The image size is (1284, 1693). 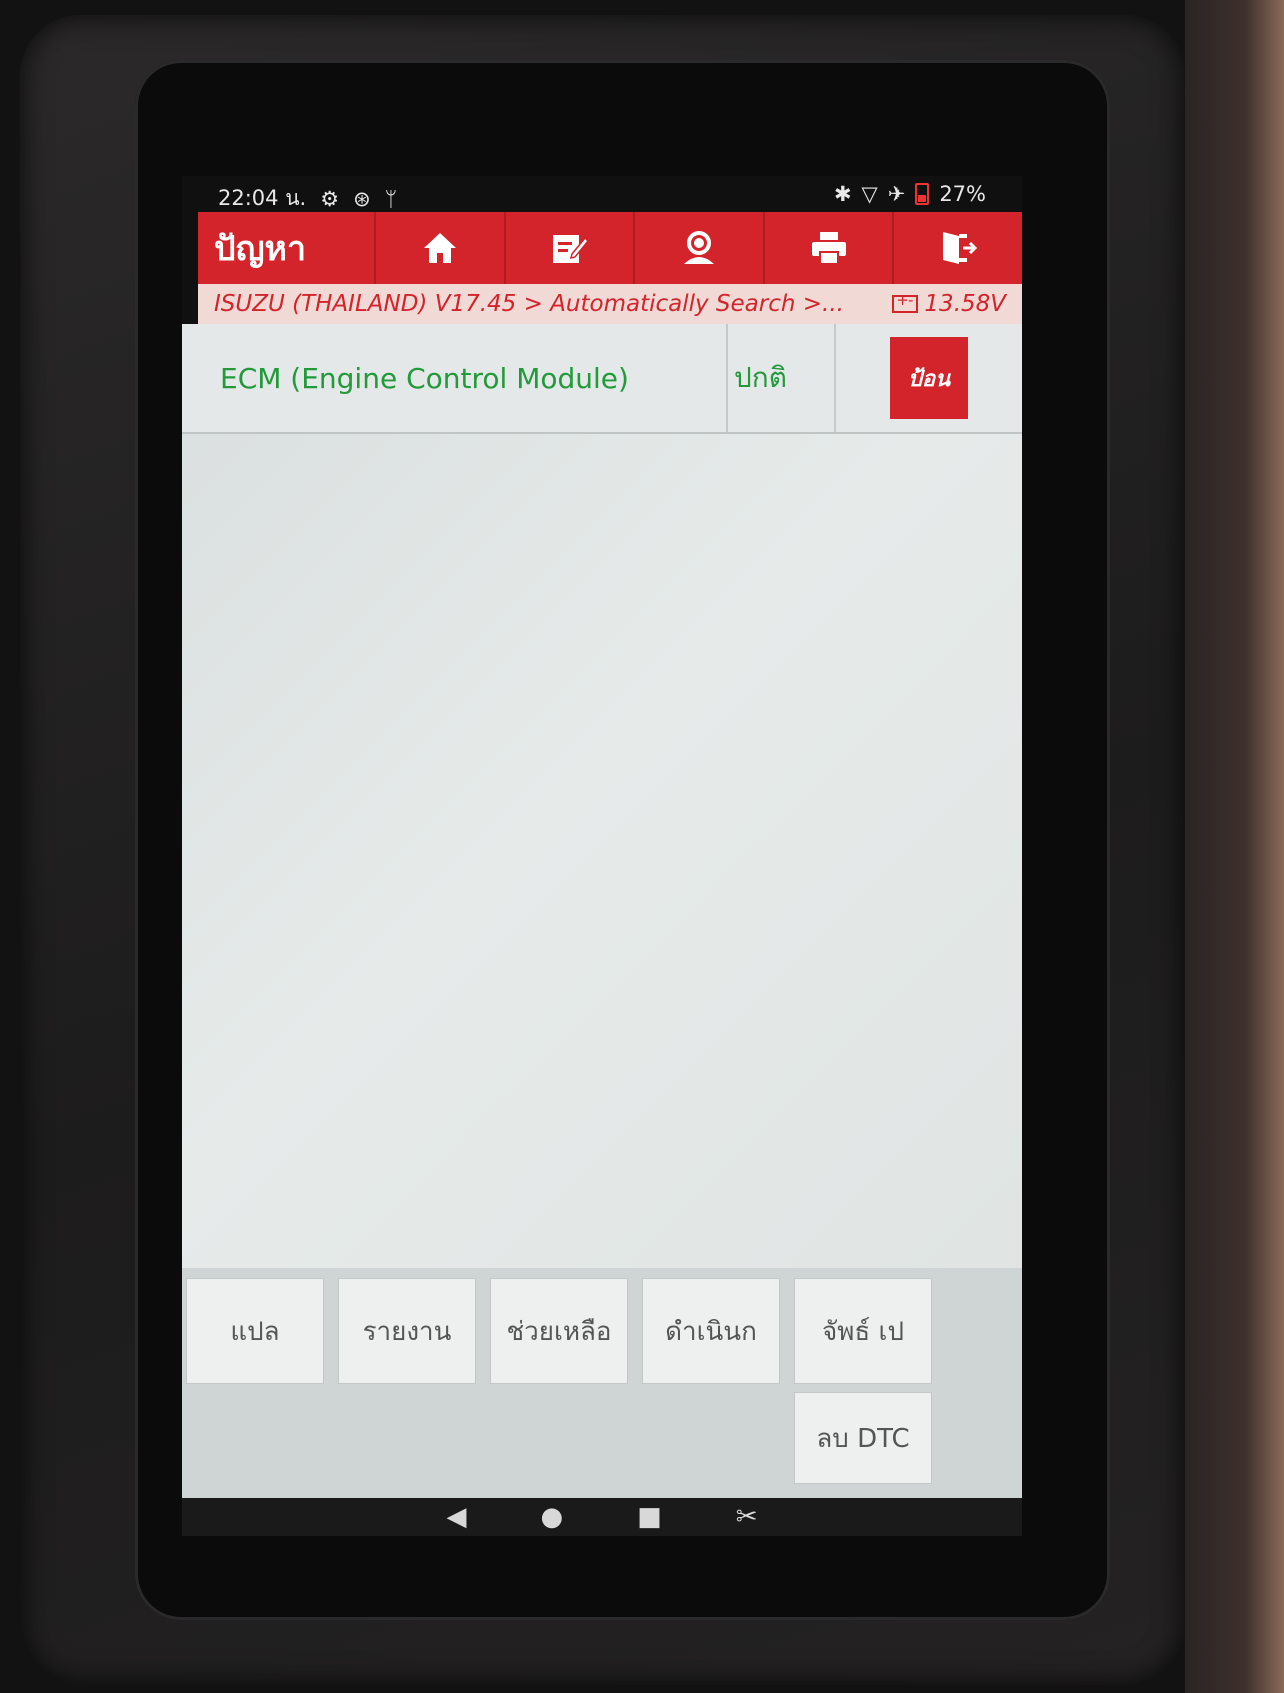 I want to click on app-header: ปัญหา, so click(x=610, y=248).